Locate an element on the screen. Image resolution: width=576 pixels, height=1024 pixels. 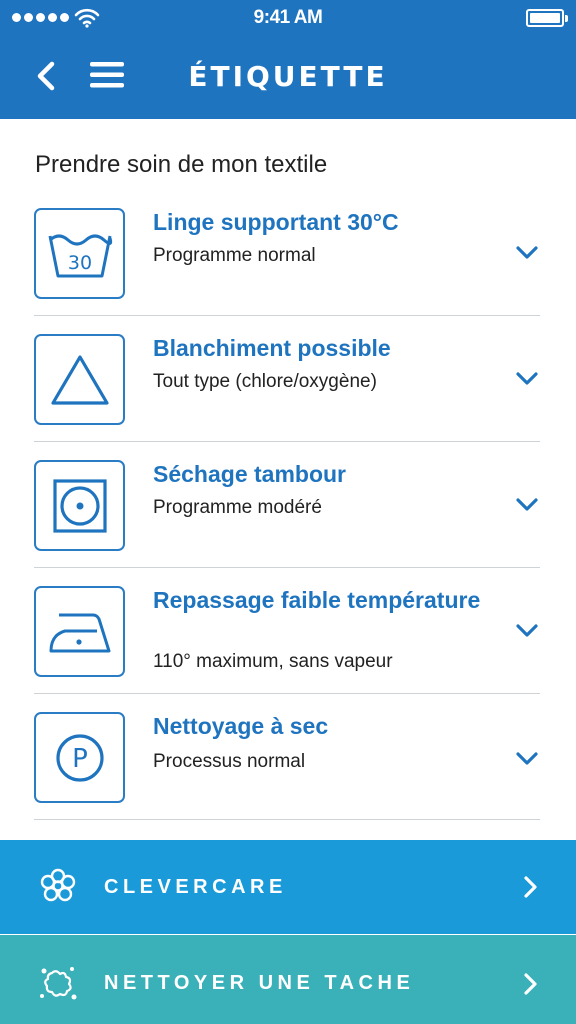
care-item-drying: Séchage tambour Programme modéré is located at coordinates (287, 505).